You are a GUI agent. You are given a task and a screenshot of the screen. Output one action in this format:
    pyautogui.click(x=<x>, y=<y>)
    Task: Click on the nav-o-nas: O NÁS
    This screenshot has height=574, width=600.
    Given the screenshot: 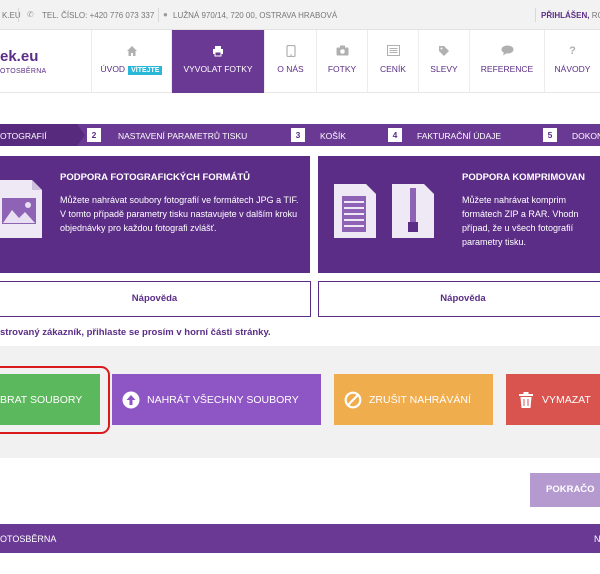 What is the action you would take?
    pyautogui.click(x=290, y=61)
    